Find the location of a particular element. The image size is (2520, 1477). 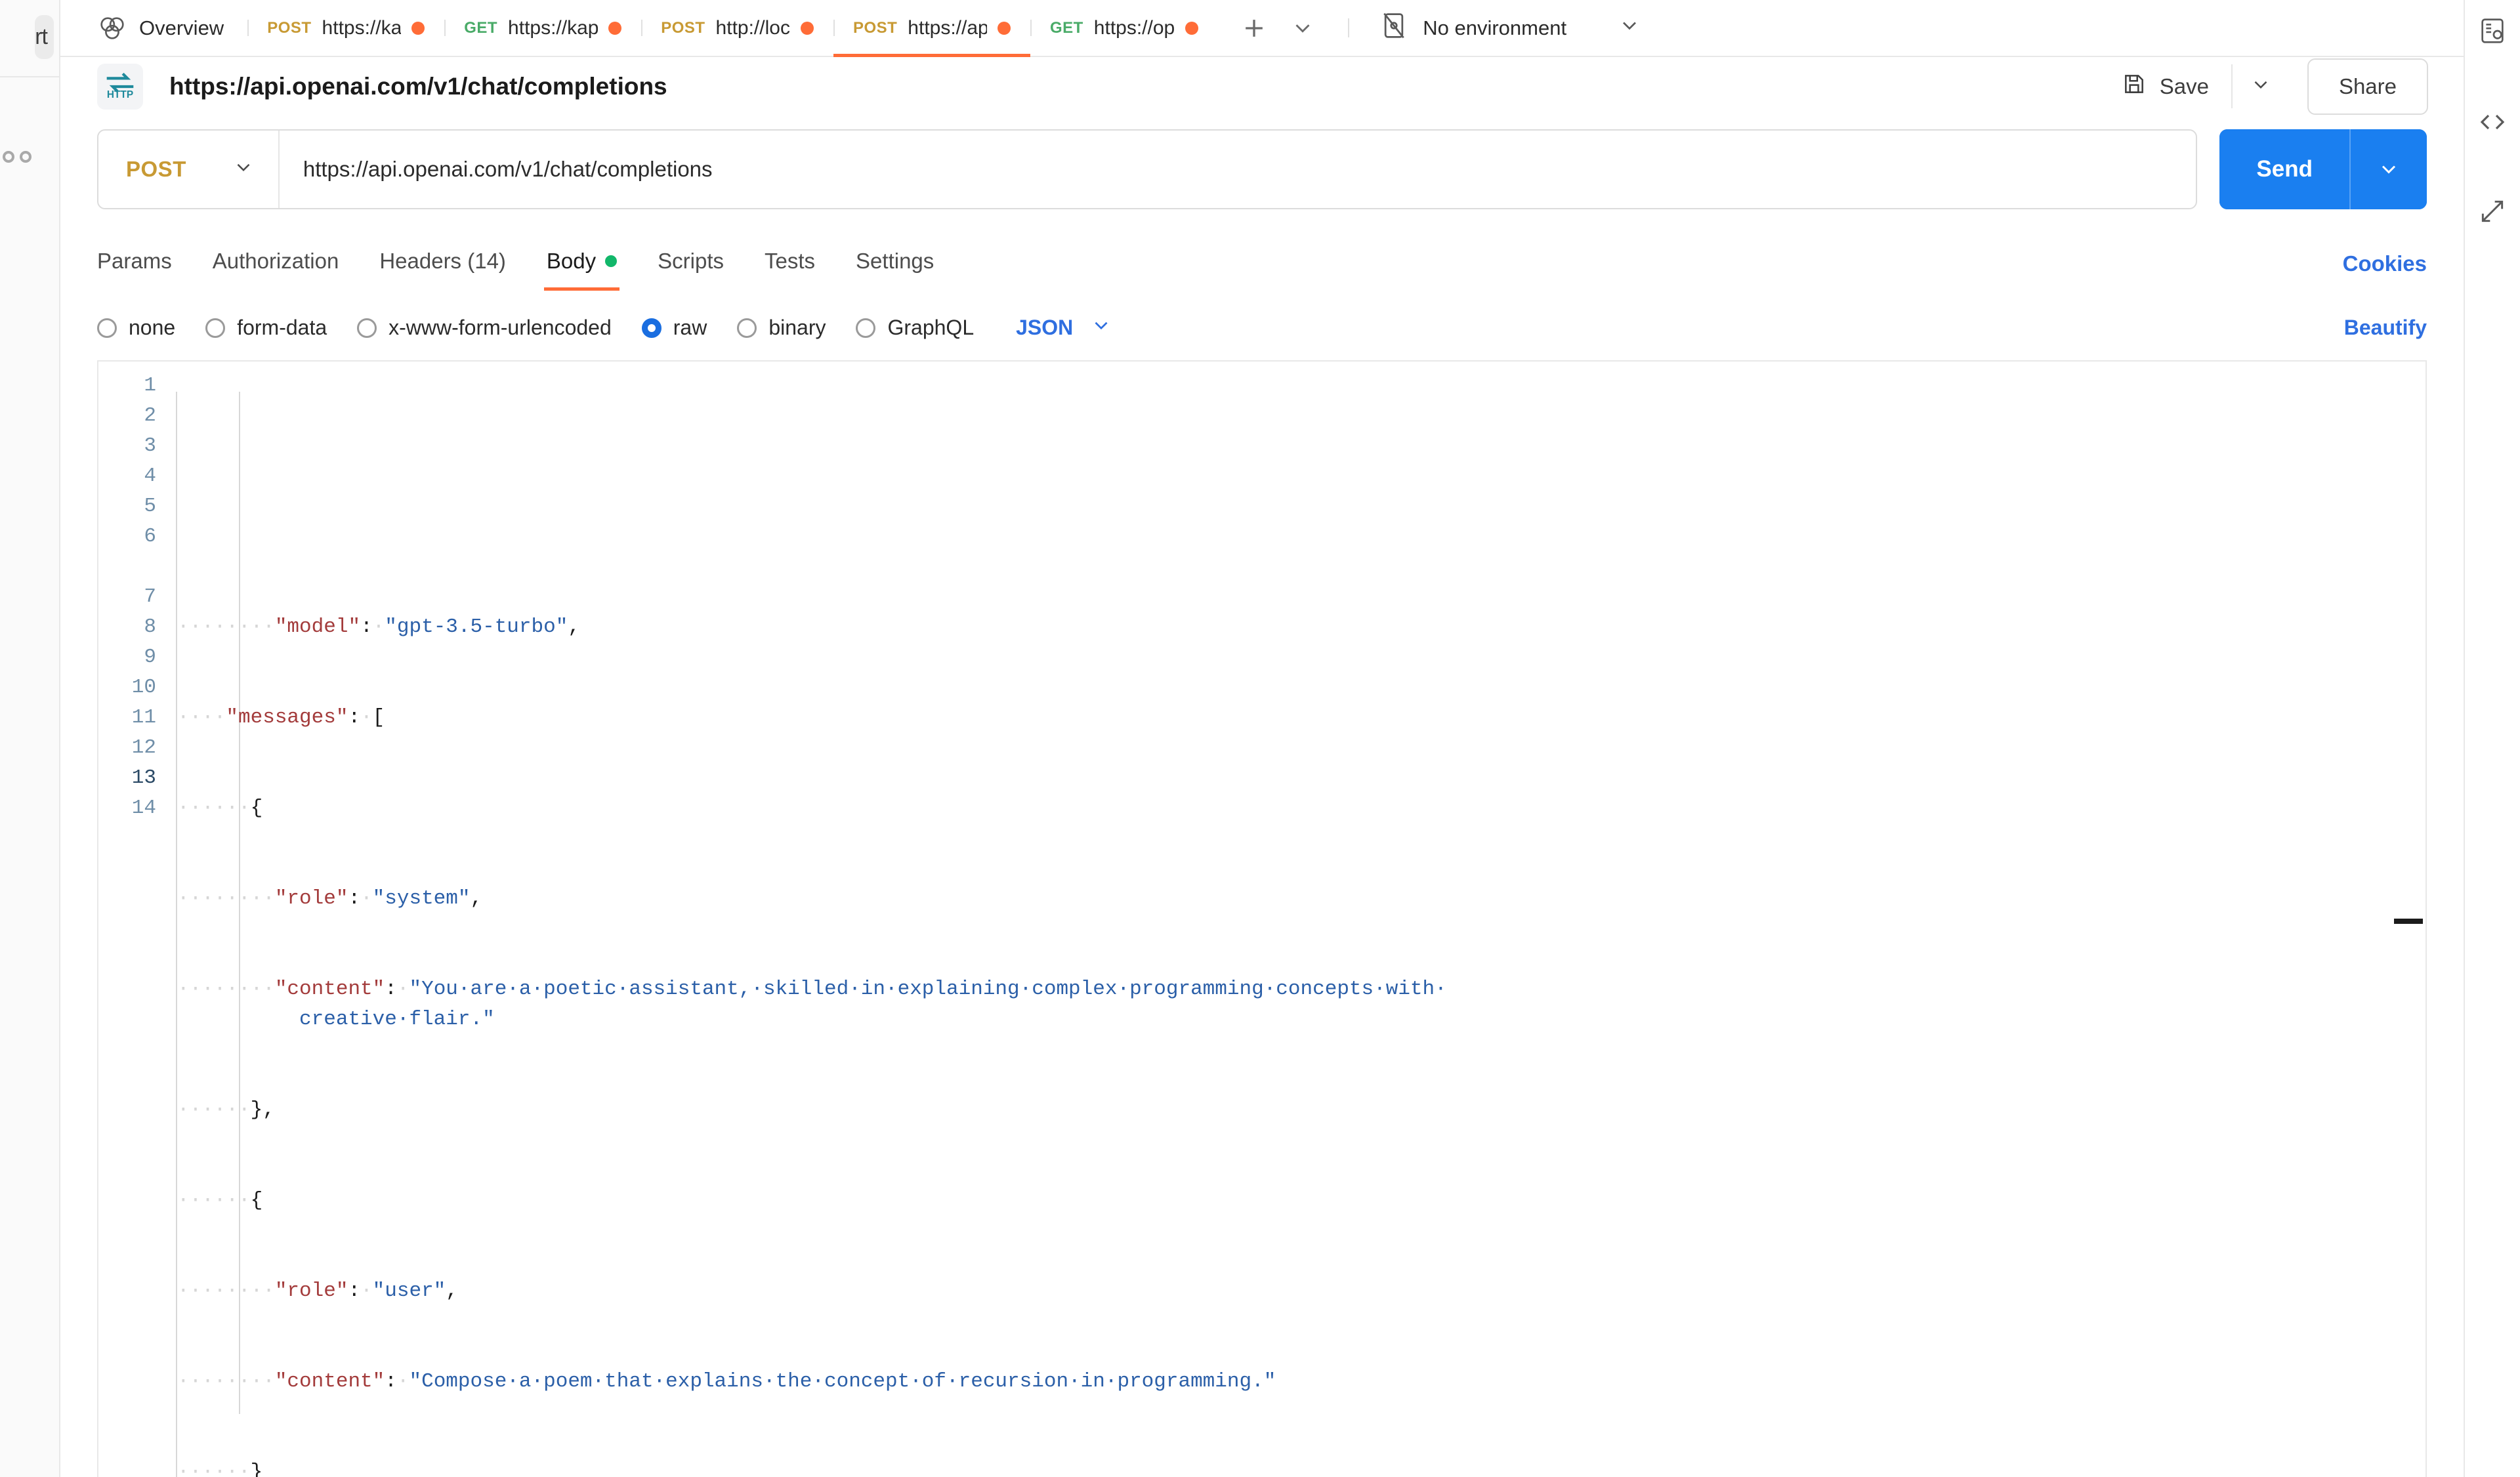

body-format-selector: JSON is located at coordinates (1064, 328).